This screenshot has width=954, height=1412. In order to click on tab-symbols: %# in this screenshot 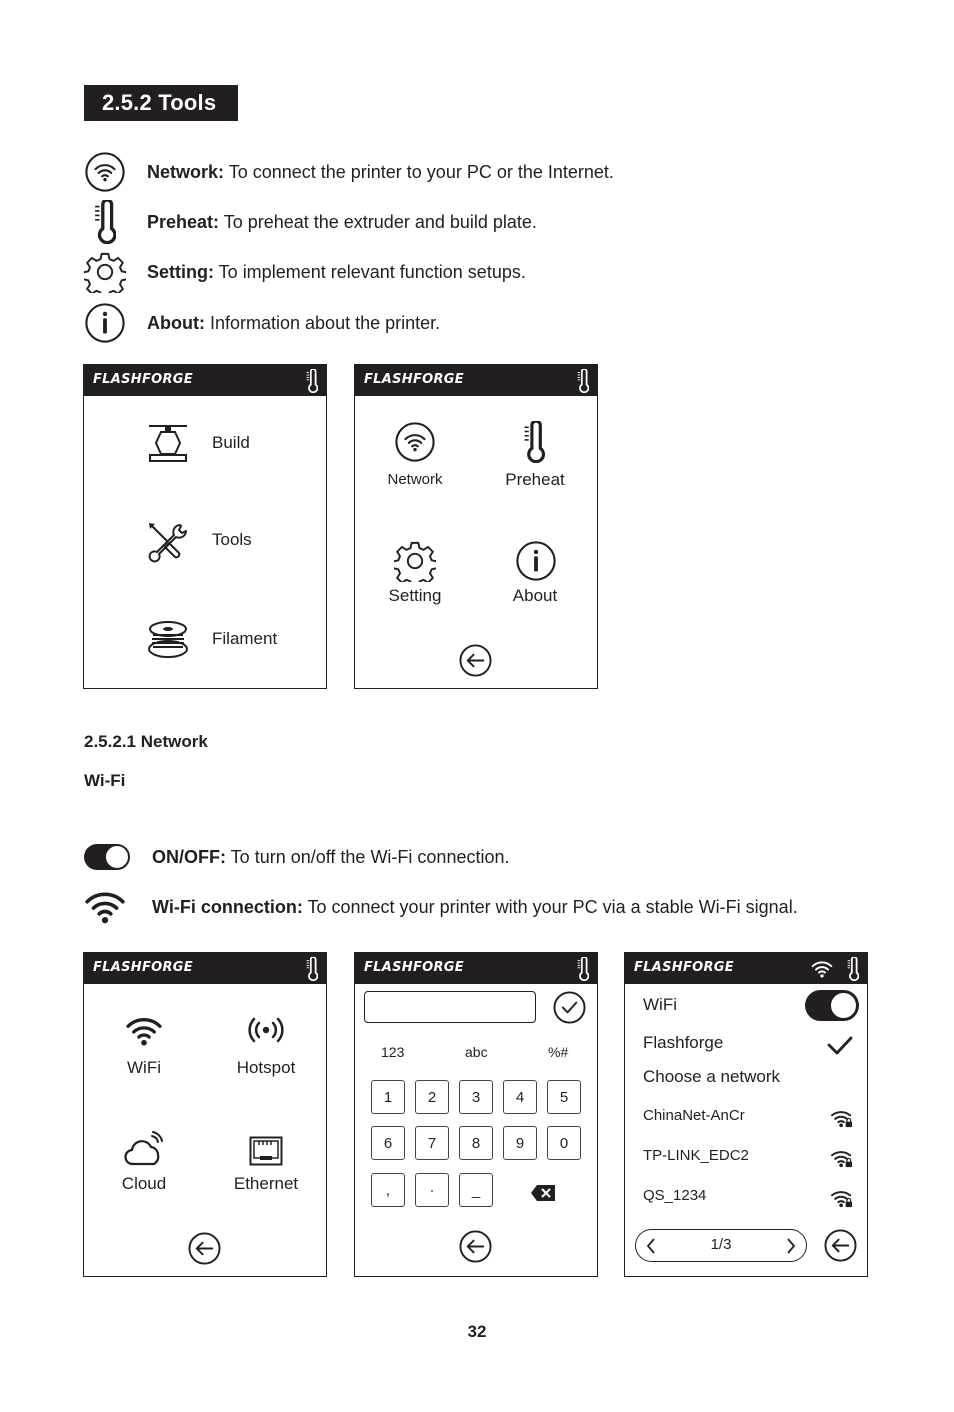, I will do `click(558, 1052)`.